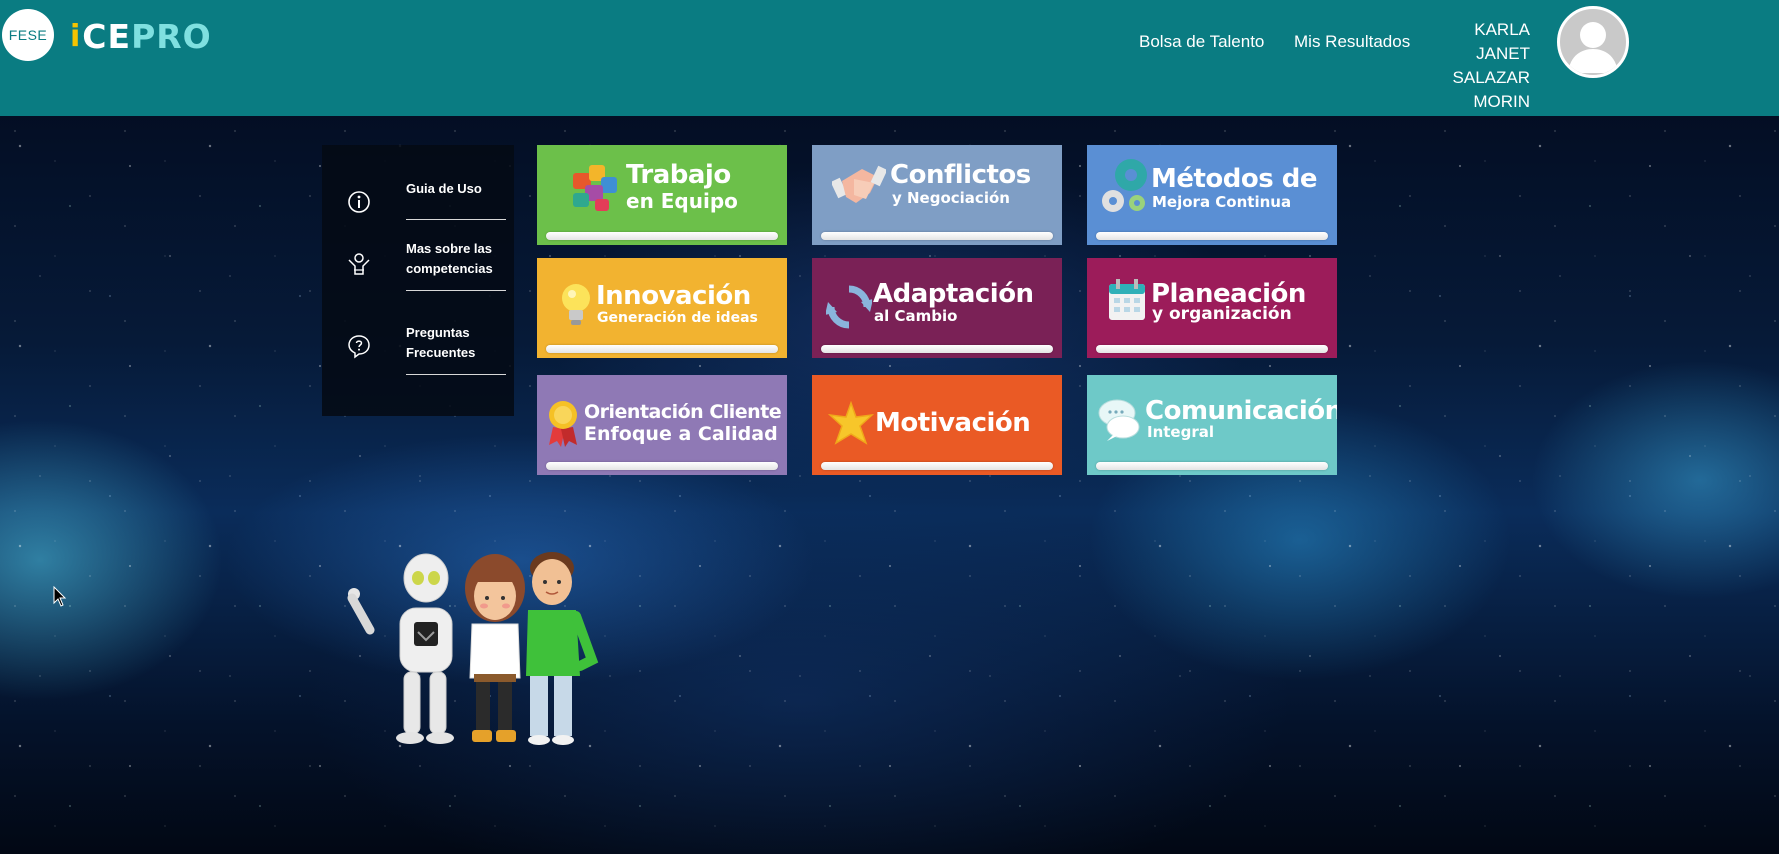  I want to click on brand-letter-i: i, so click(76, 36).